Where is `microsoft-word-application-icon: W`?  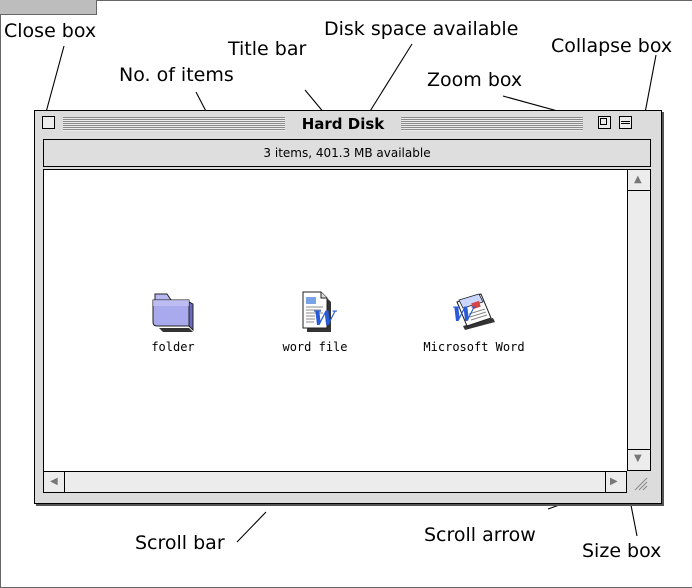 microsoft-word-application-icon: W is located at coordinates (473, 311).